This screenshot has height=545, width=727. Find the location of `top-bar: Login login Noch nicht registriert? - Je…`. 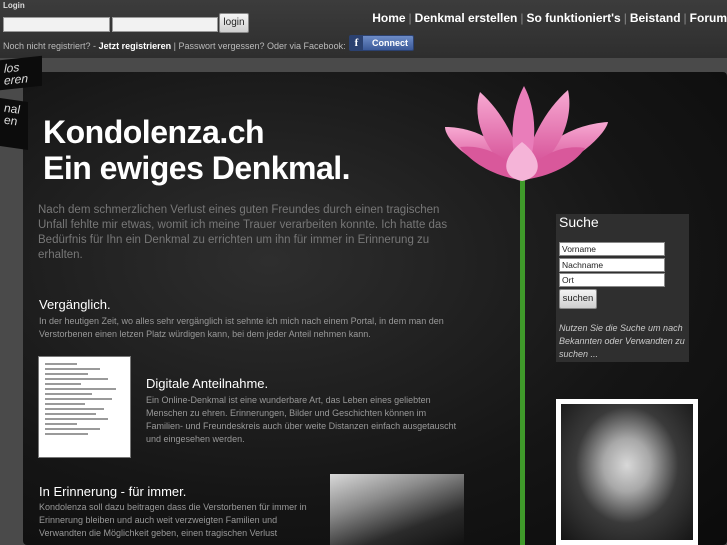

top-bar: Login login Noch nicht registriert? - Je… is located at coordinates (363, 29).